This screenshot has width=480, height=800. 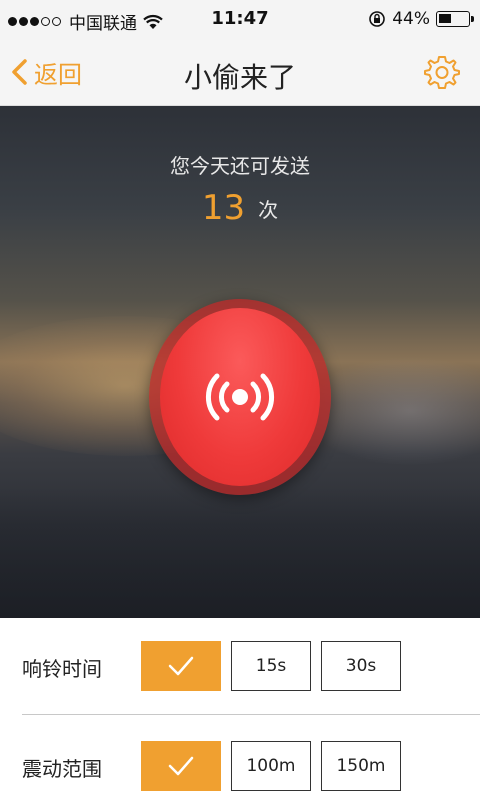 I want to click on status-right: 44%, so click(x=421, y=19).